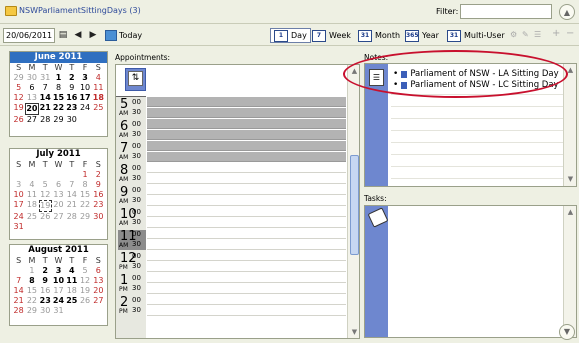  I want to click on today-button: Today, so click(130, 35).